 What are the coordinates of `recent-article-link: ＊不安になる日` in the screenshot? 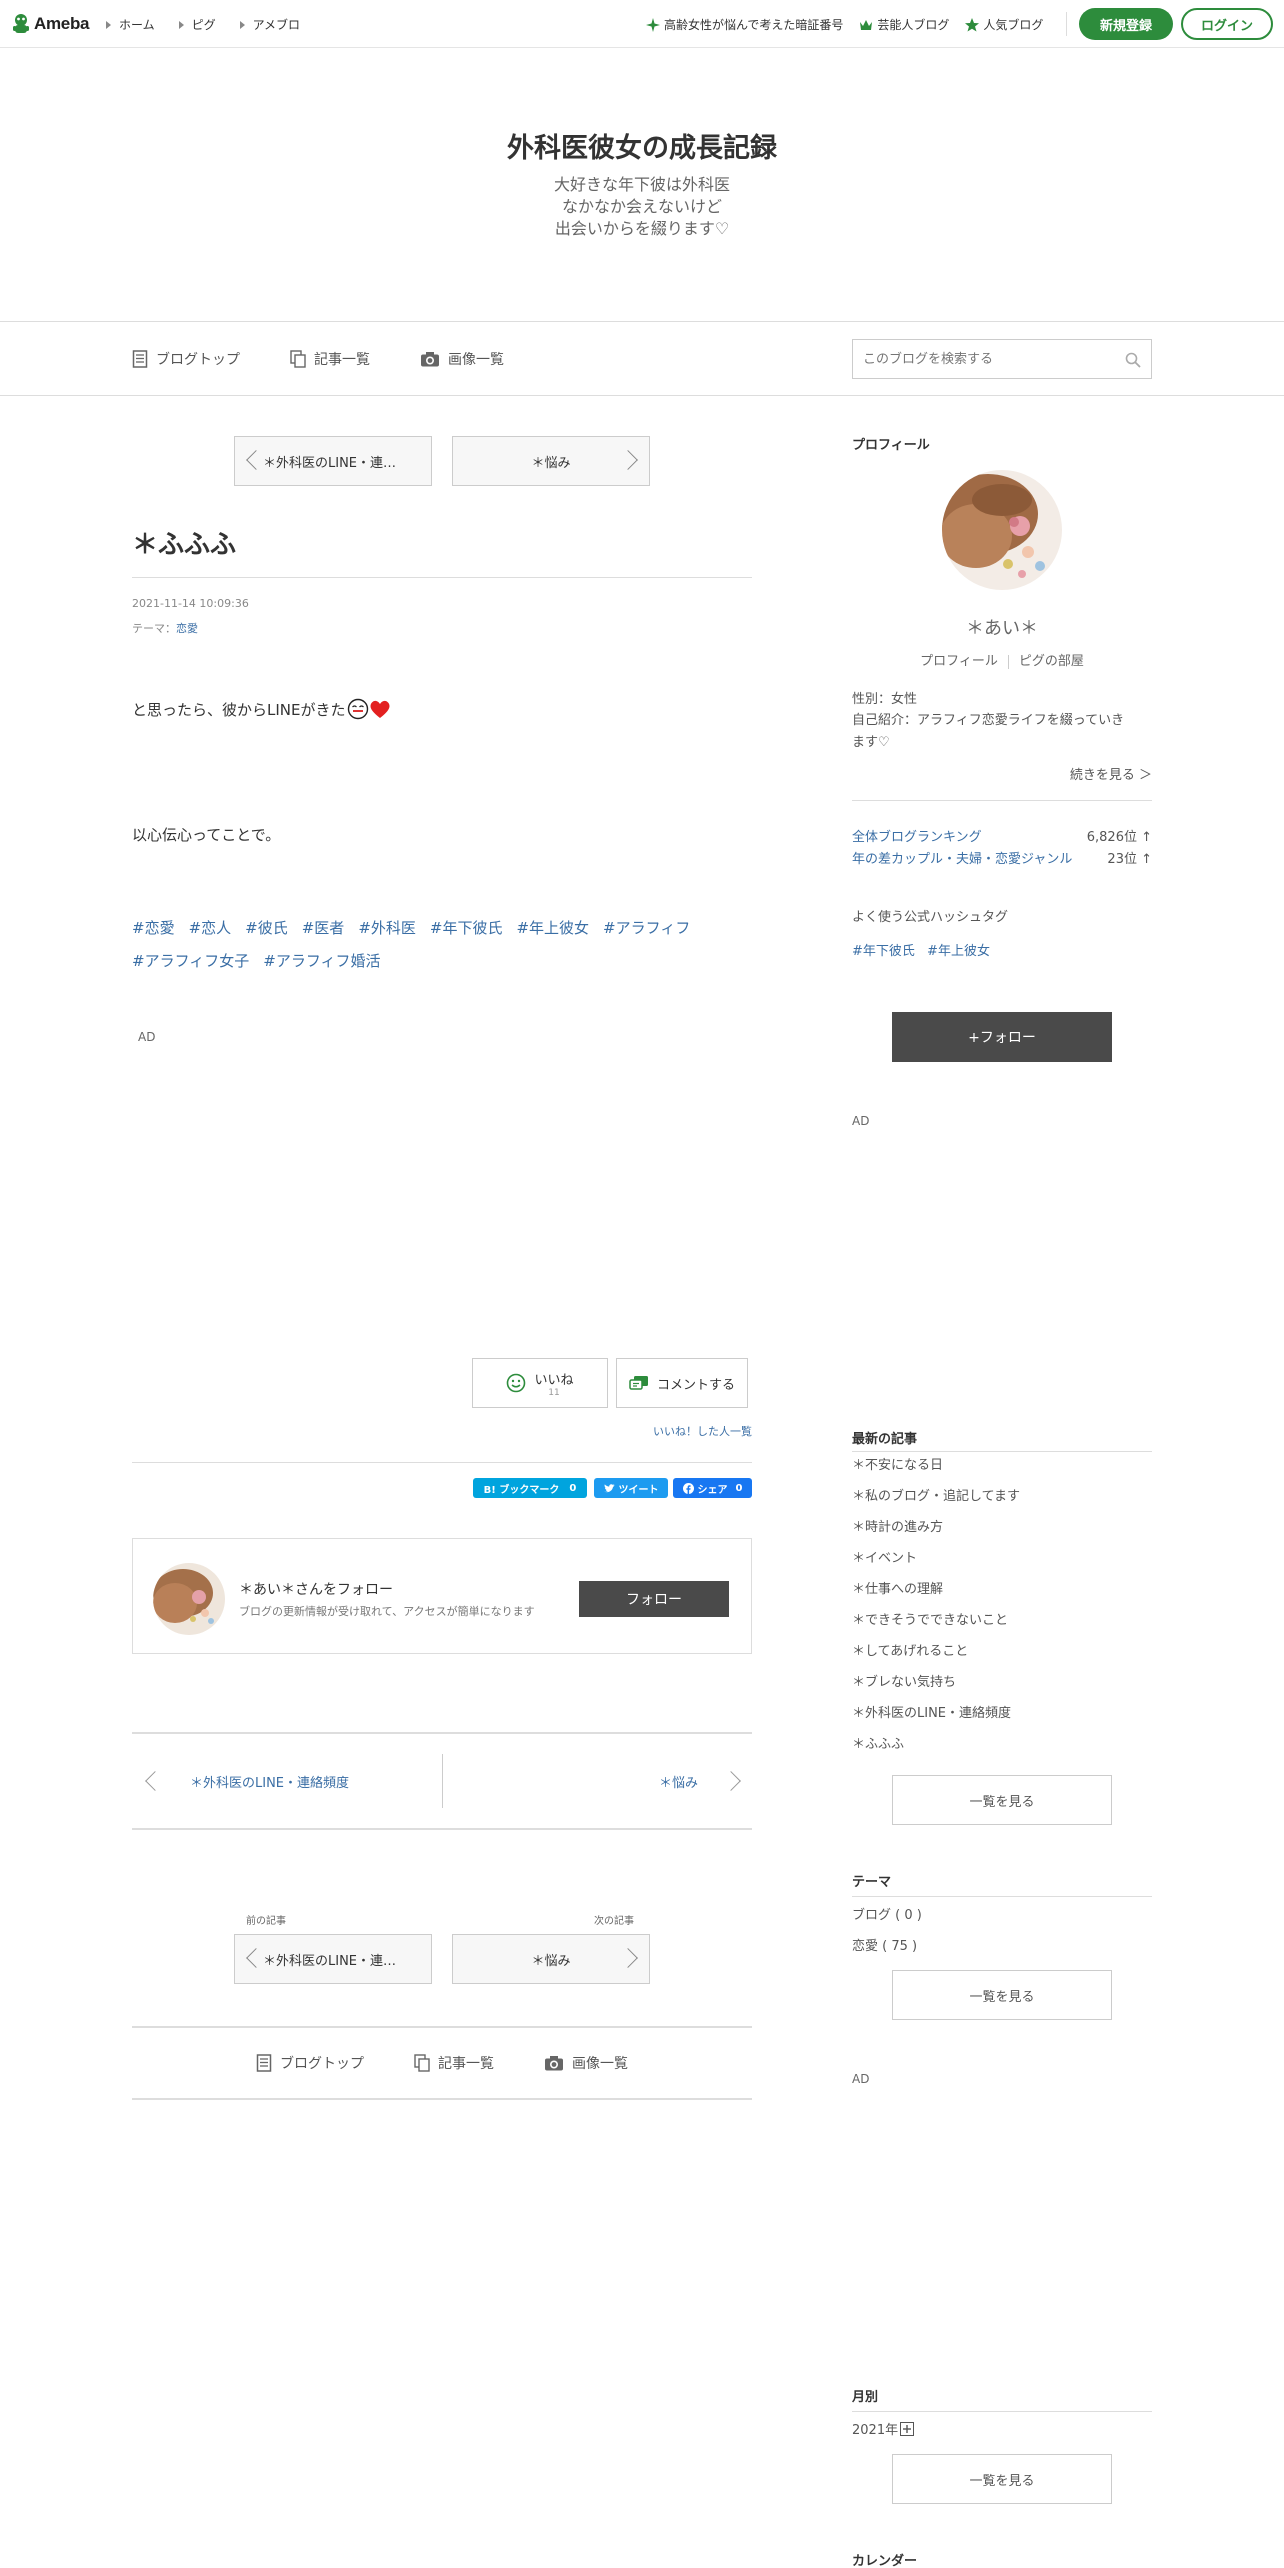 It's located at (1002, 1472).